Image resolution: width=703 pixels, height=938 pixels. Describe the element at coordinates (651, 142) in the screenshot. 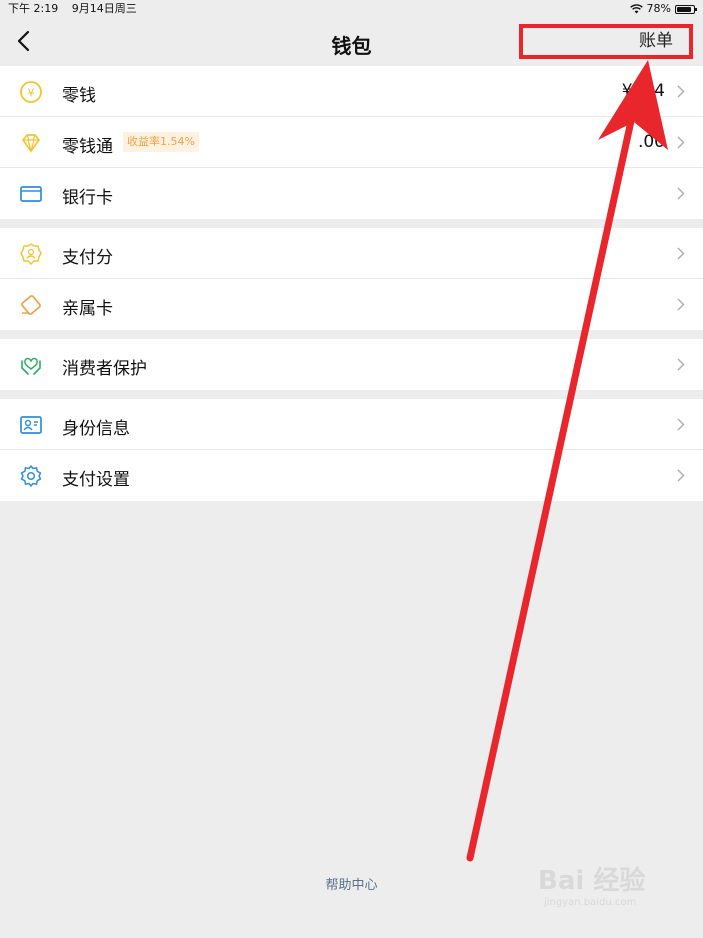

I see `licaitong-balance: .00` at that location.